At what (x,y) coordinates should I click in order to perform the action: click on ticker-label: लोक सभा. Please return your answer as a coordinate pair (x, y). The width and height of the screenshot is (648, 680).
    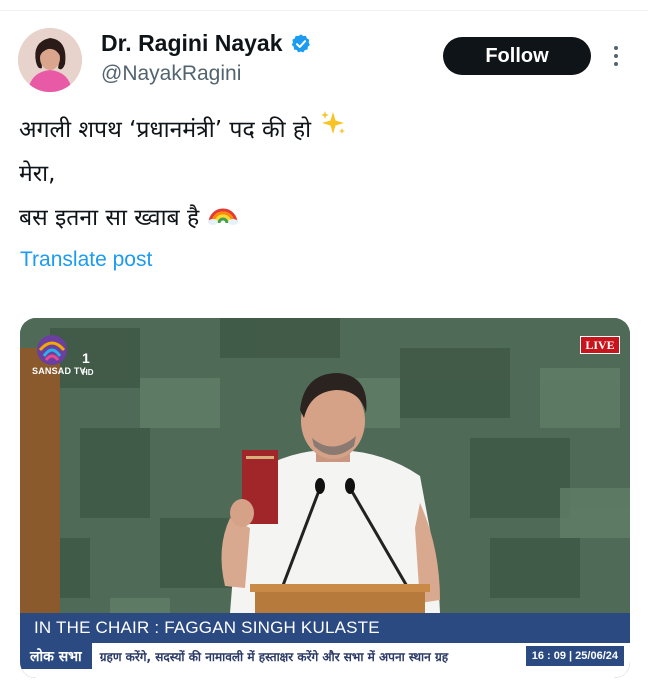
    Looking at the image, I should click on (56, 656).